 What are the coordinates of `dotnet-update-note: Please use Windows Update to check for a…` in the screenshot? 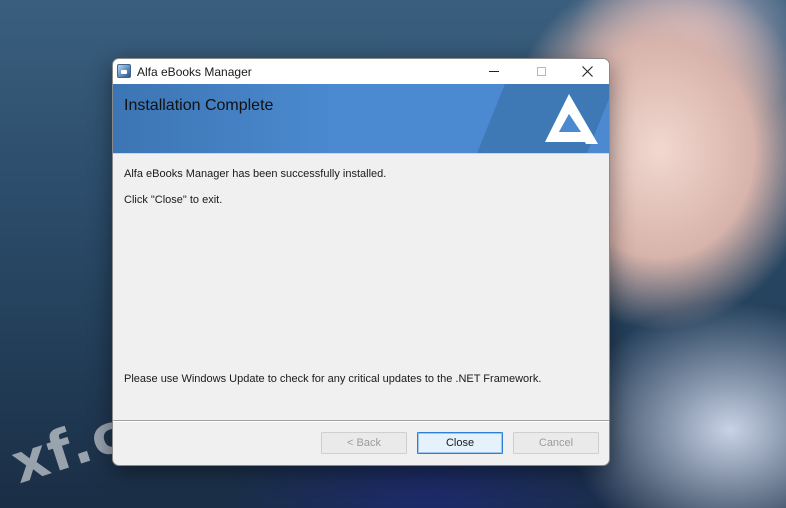 It's located at (333, 379).